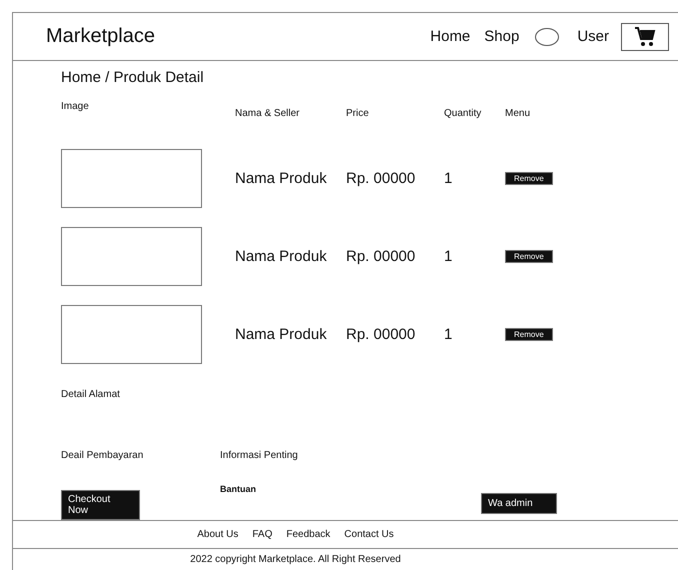  What do you see at coordinates (547, 37) in the screenshot?
I see `avatar-icon` at bounding box center [547, 37].